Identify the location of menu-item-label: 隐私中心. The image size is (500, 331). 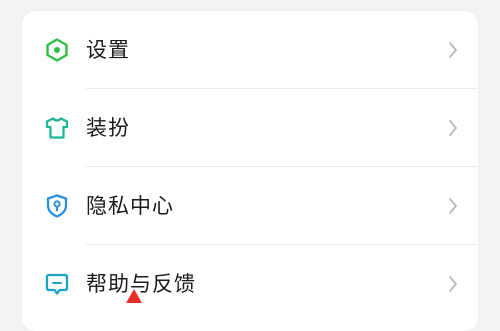
(130, 206).